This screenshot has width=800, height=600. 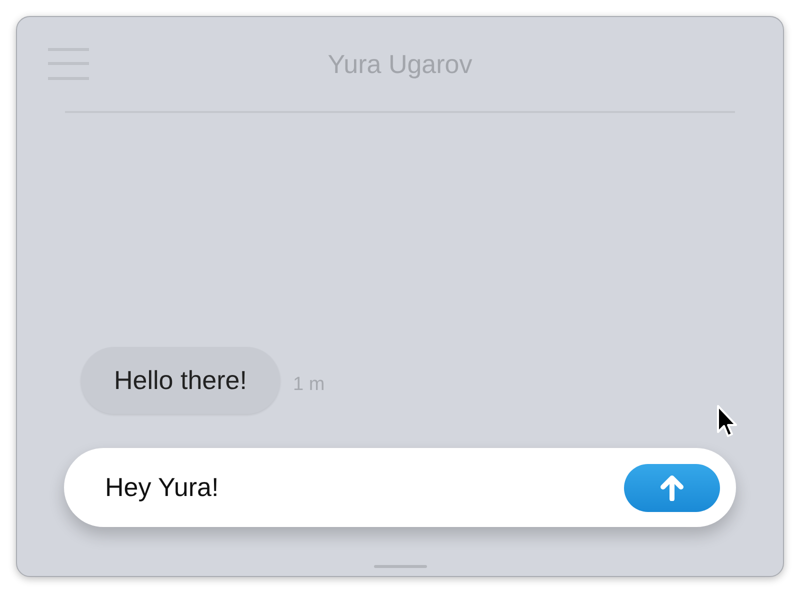 I want to click on arrow-up-icon, so click(x=672, y=487).